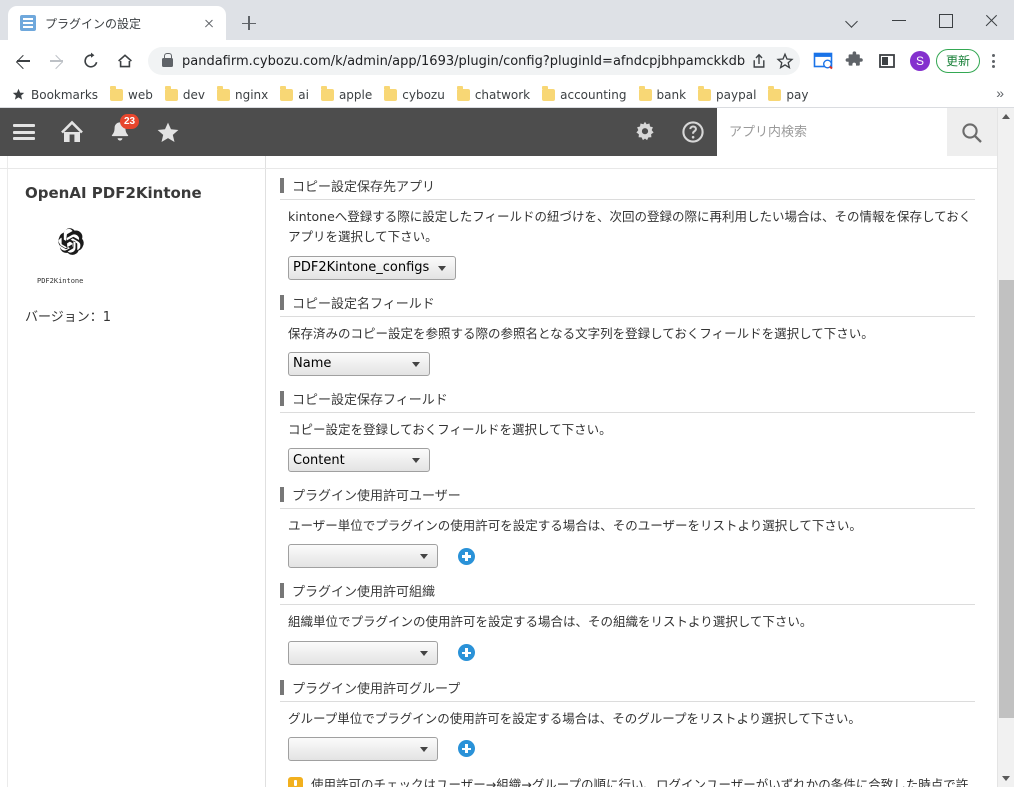 This screenshot has width=1014, height=787. I want to click on scrollbar-thumb, so click(1006, 499).